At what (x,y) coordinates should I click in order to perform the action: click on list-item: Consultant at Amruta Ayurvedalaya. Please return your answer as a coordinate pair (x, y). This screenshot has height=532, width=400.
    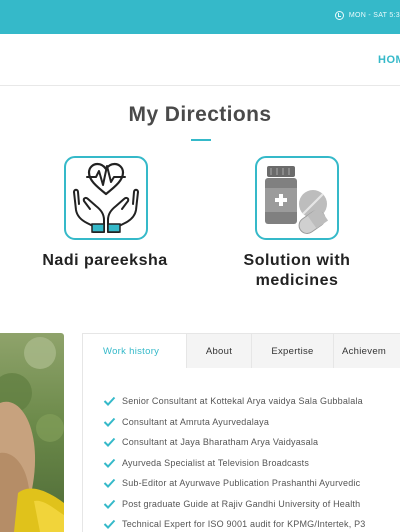
    Looking at the image, I should click on (234, 422).